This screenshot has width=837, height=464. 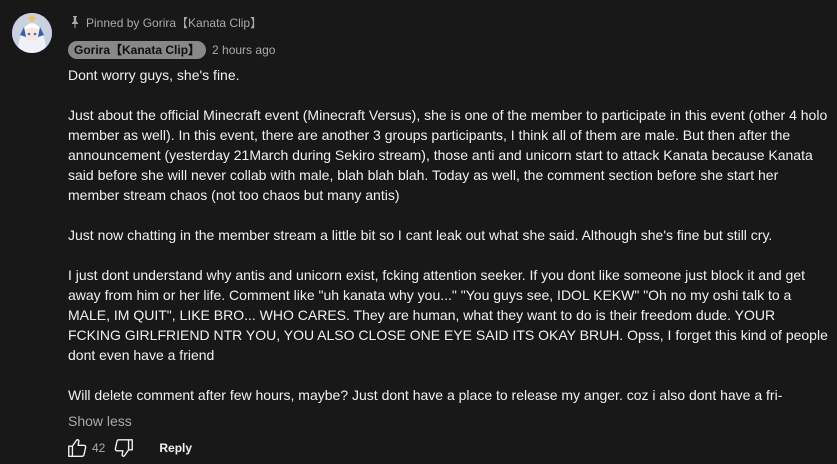 I want to click on pin-icon, so click(x=75, y=22).